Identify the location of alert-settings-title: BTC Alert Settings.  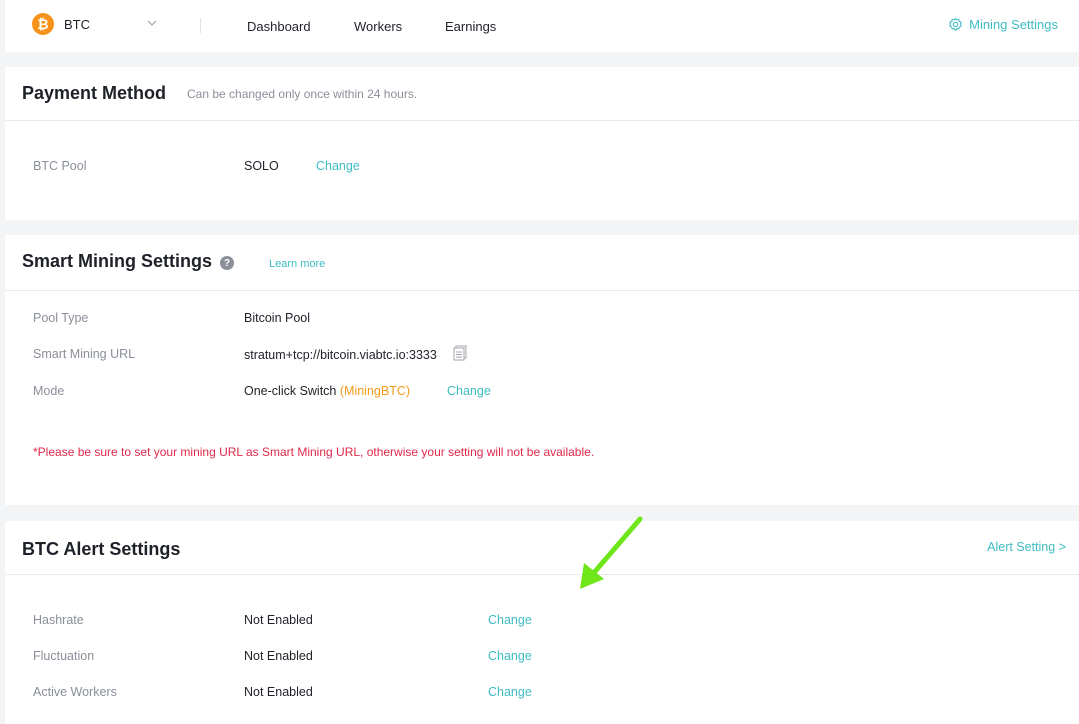
(101, 549).